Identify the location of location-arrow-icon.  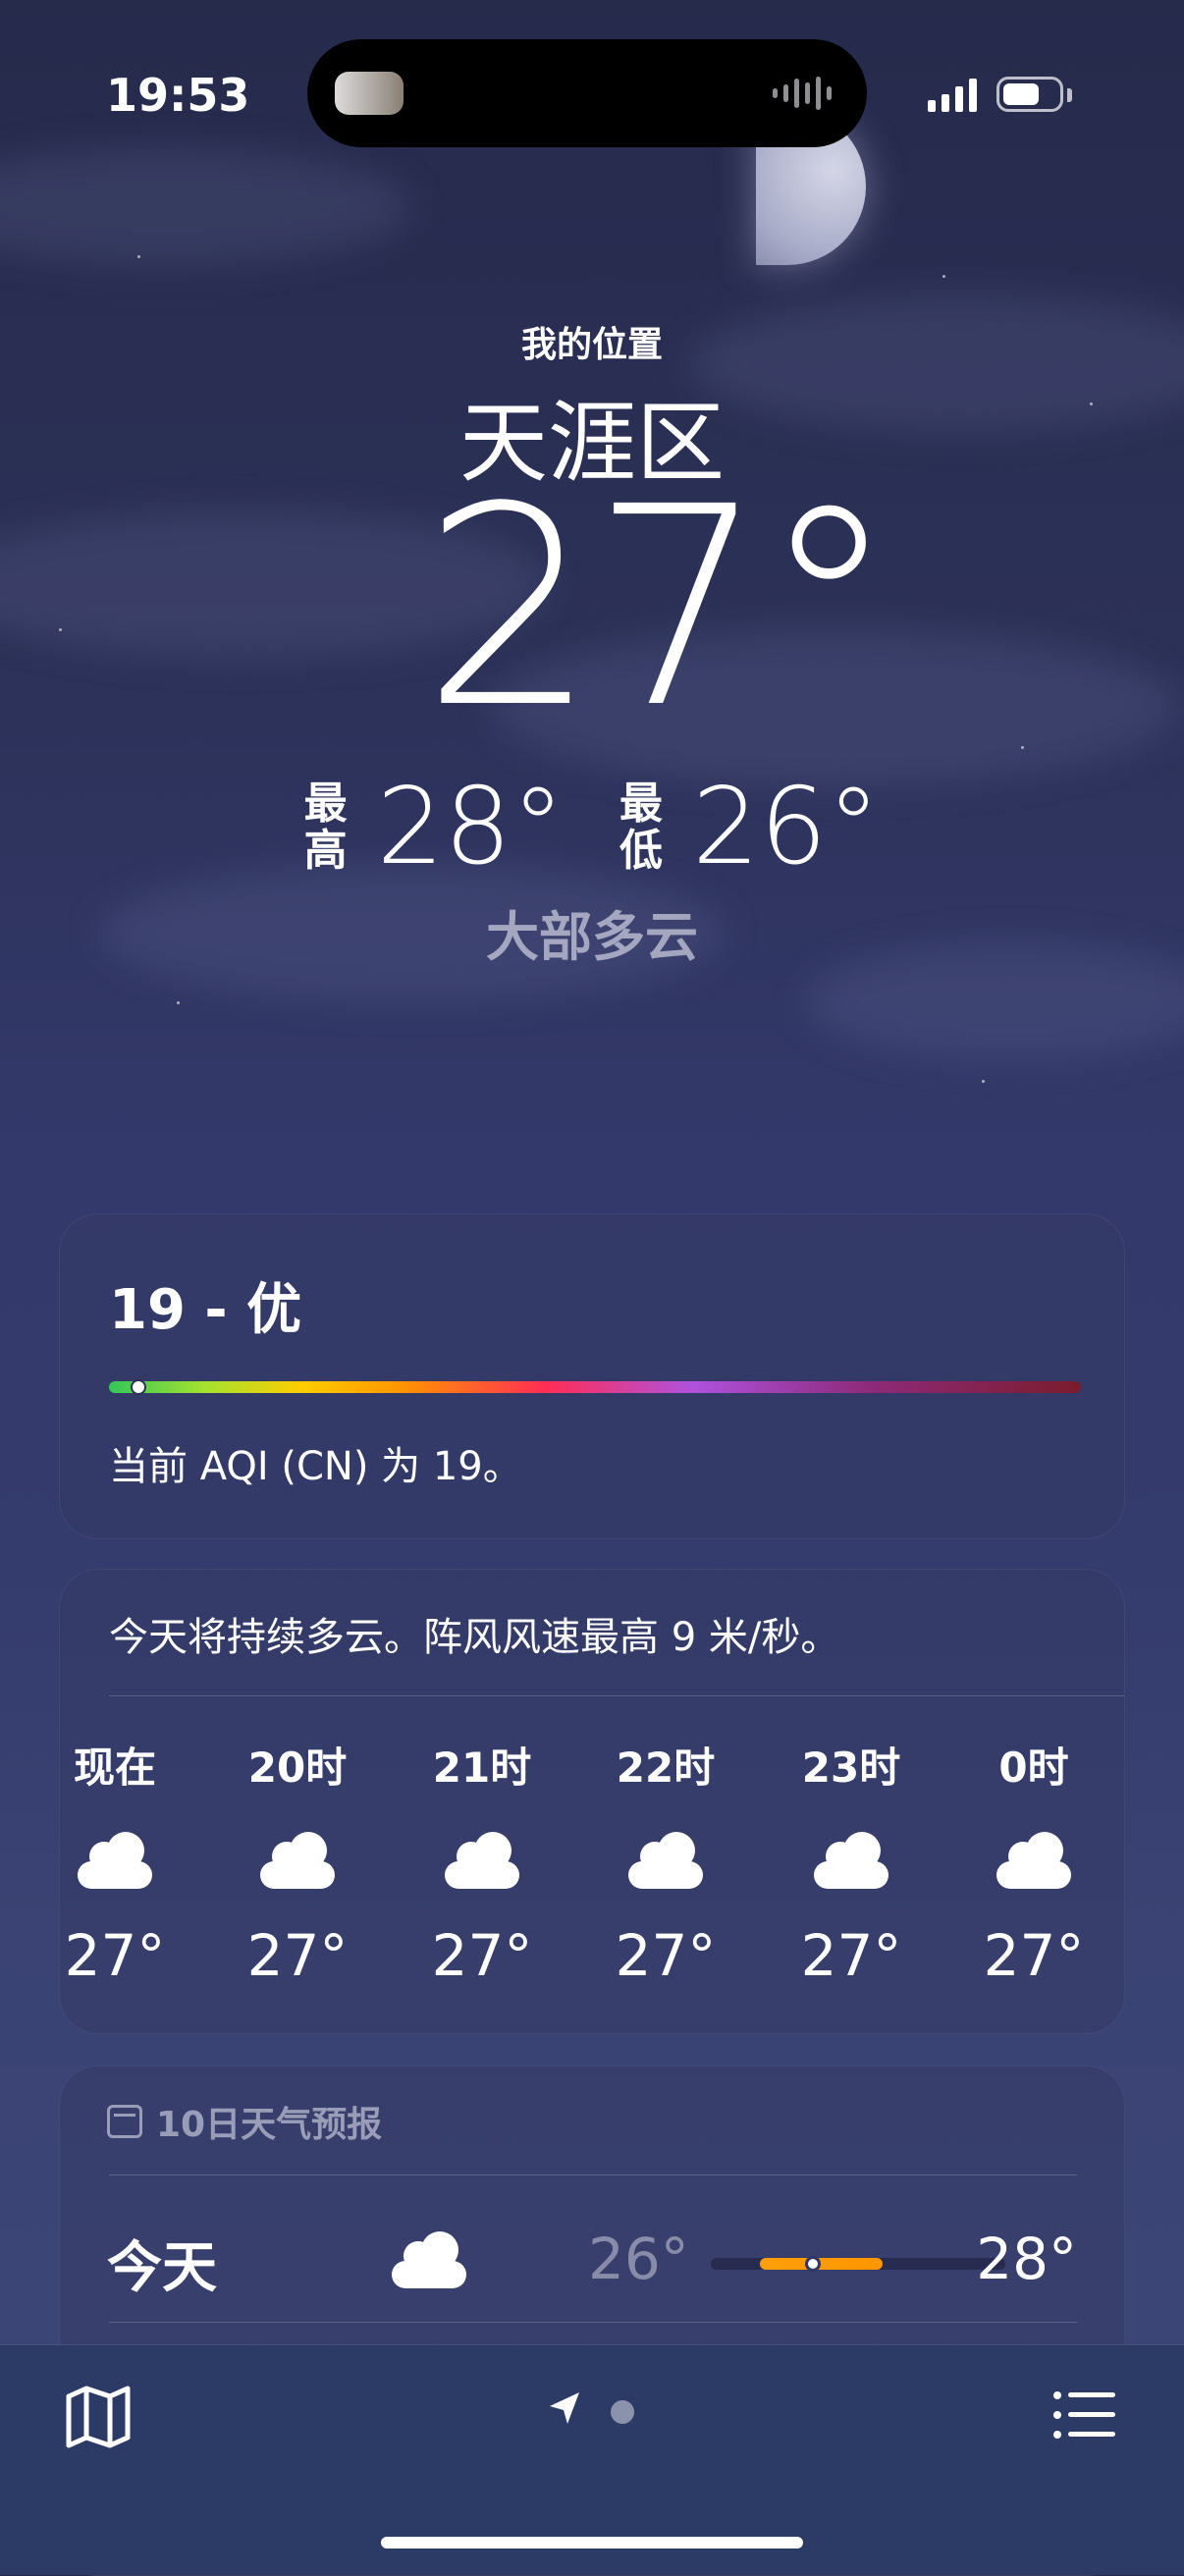
(564, 2408).